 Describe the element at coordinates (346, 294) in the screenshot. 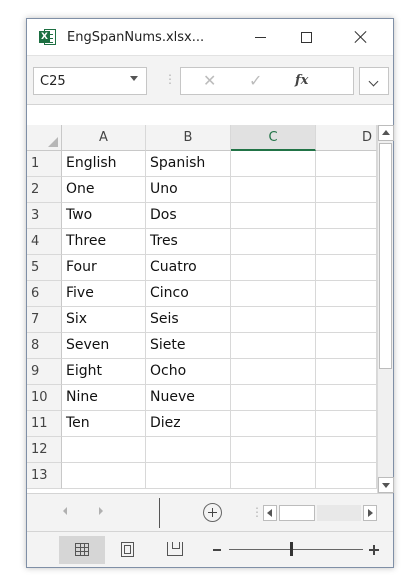

I see `cell-d6` at that location.